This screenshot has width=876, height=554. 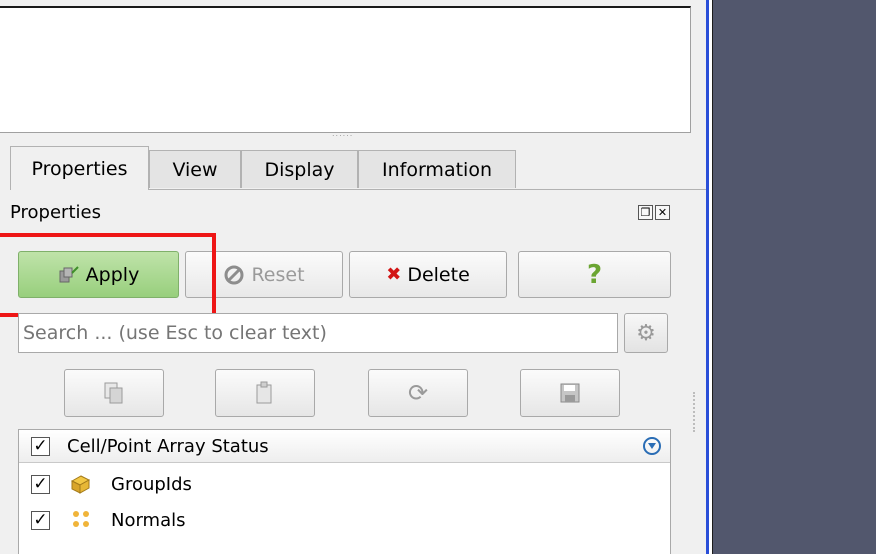 I want to click on delete-icon: ✖, so click(x=394, y=274).